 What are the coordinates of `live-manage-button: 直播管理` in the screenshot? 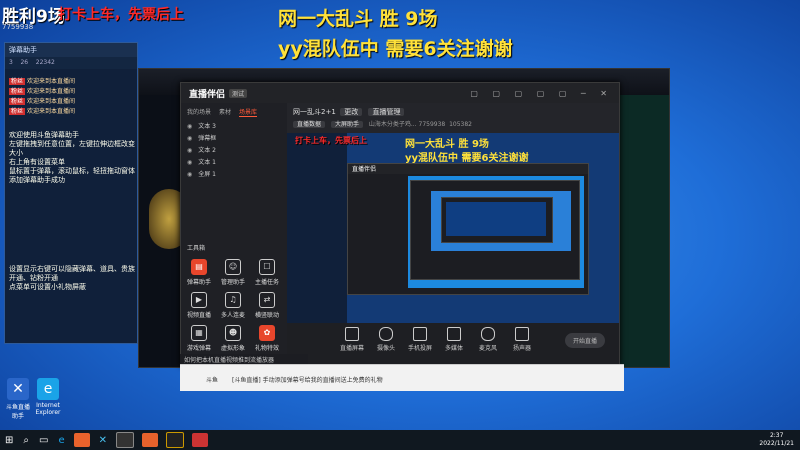 It's located at (386, 112).